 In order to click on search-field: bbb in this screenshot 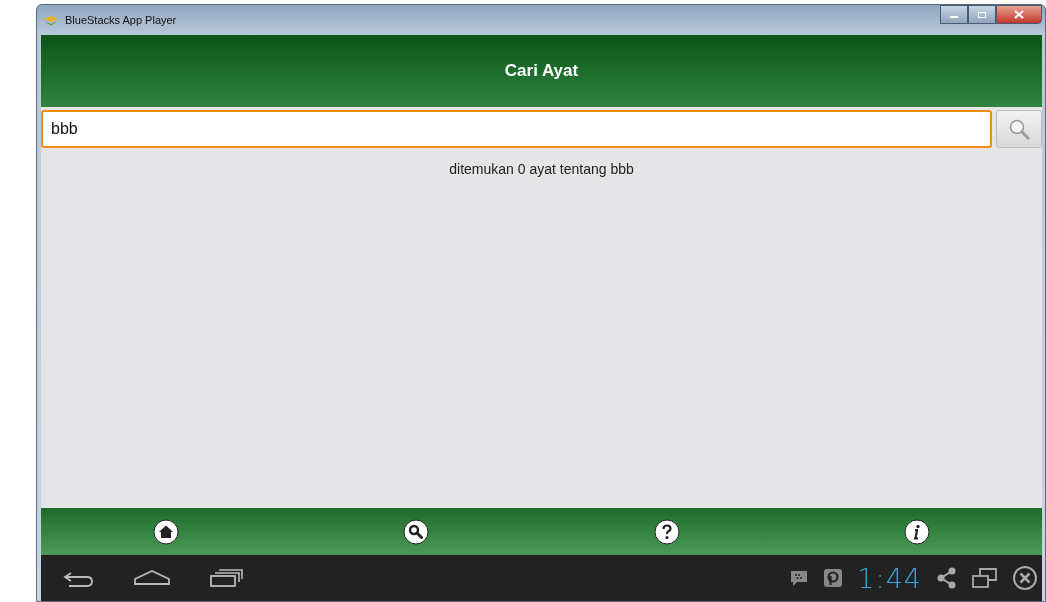, I will do `click(516, 129)`.